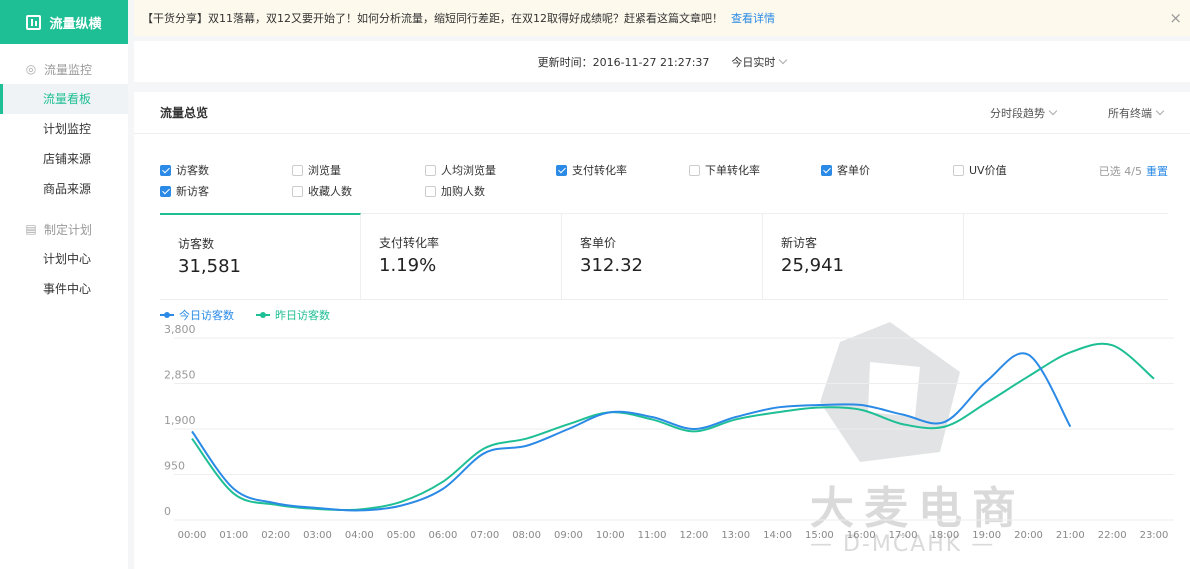  I want to click on checkbox-label: 浏览量, so click(324, 170).